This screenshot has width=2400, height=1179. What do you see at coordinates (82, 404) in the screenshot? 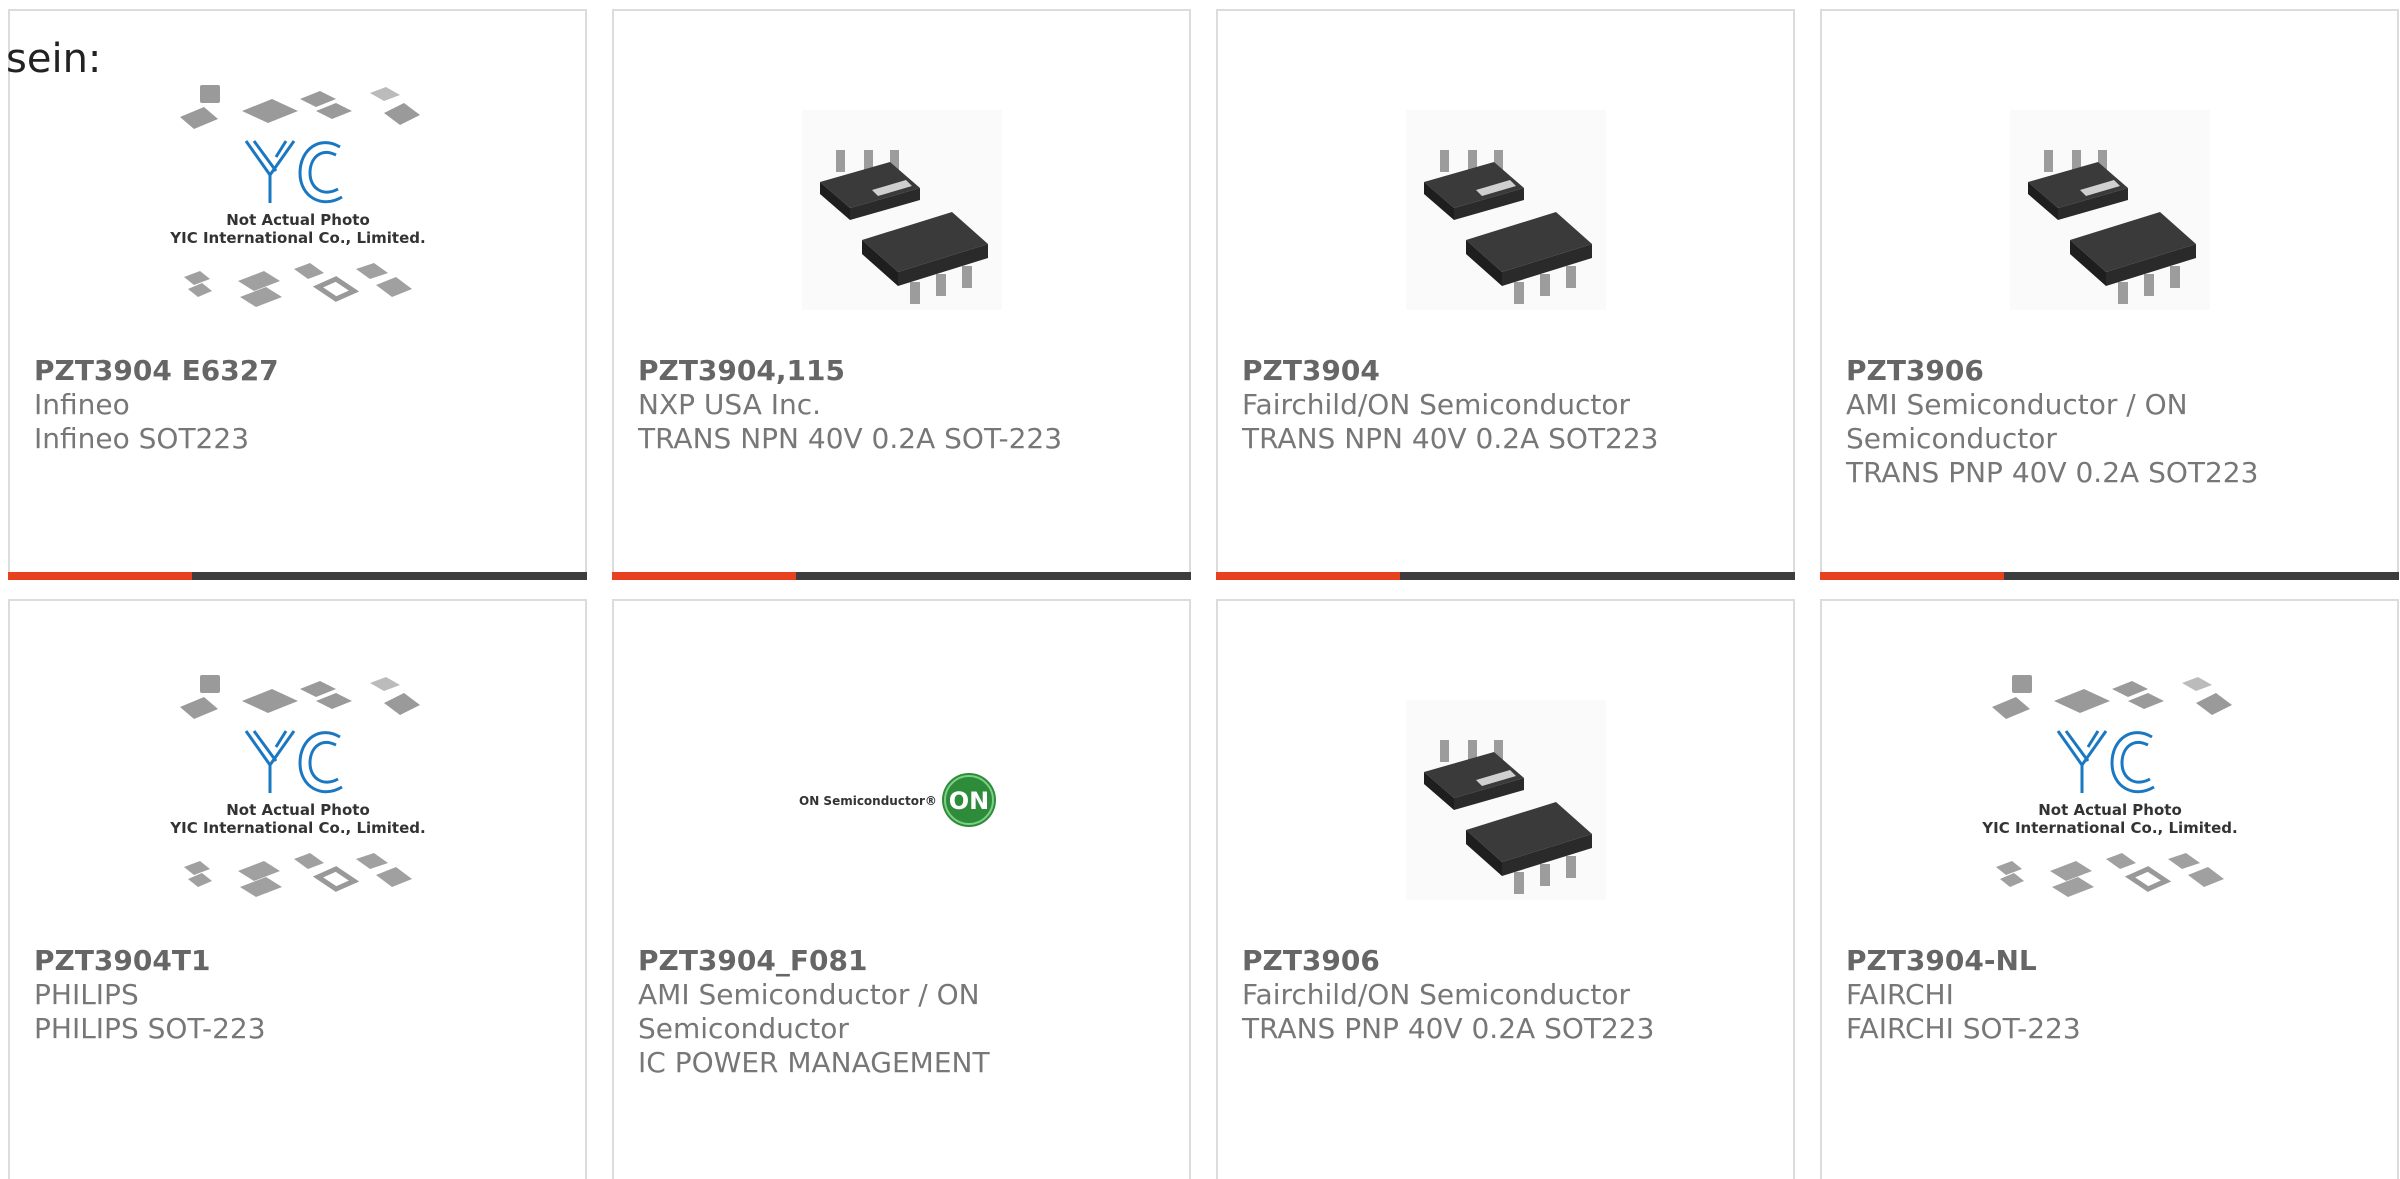
I see `manufacturer: Infineo` at bounding box center [82, 404].